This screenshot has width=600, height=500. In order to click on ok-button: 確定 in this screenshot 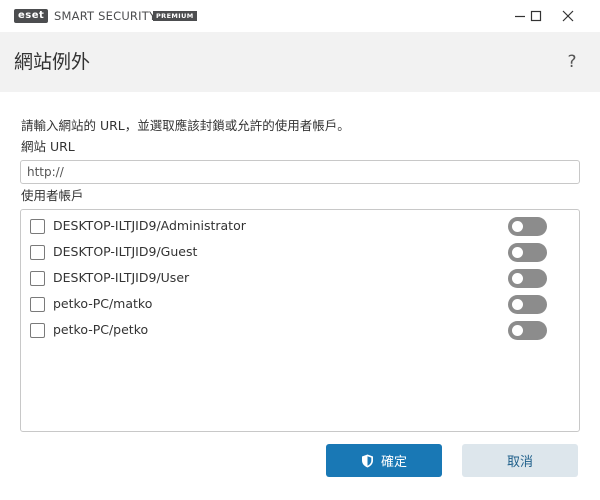, I will do `click(384, 460)`.